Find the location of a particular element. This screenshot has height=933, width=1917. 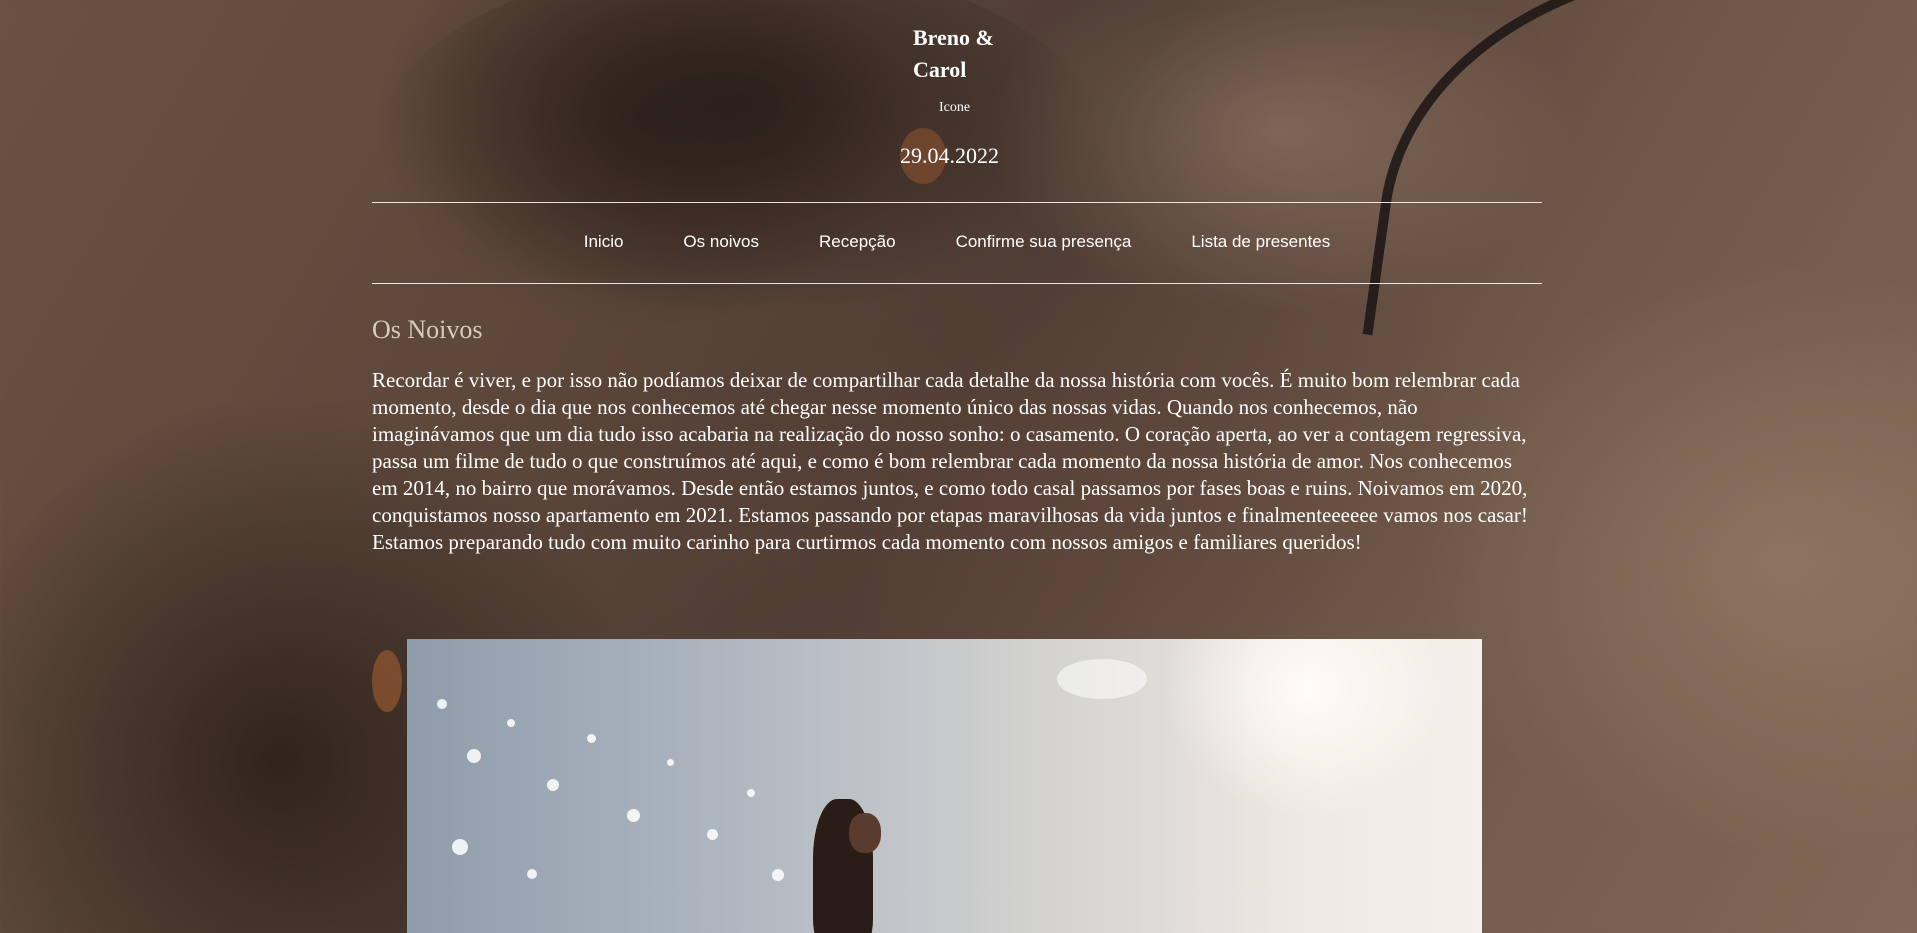

nav-item-confirme-presenca: Confirme sua presença is located at coordinates (1044, 242).